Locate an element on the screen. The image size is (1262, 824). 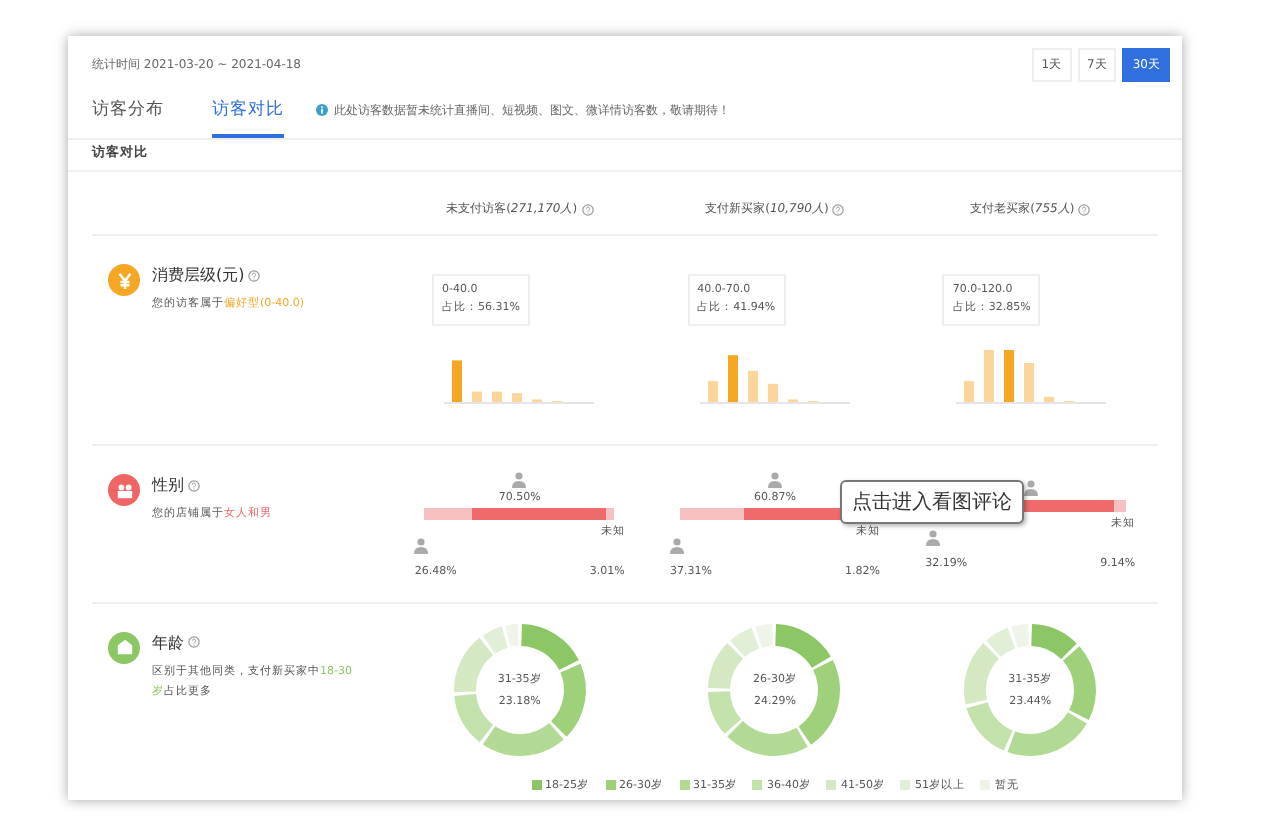
yen-icon is located at coordinates (124, 280).